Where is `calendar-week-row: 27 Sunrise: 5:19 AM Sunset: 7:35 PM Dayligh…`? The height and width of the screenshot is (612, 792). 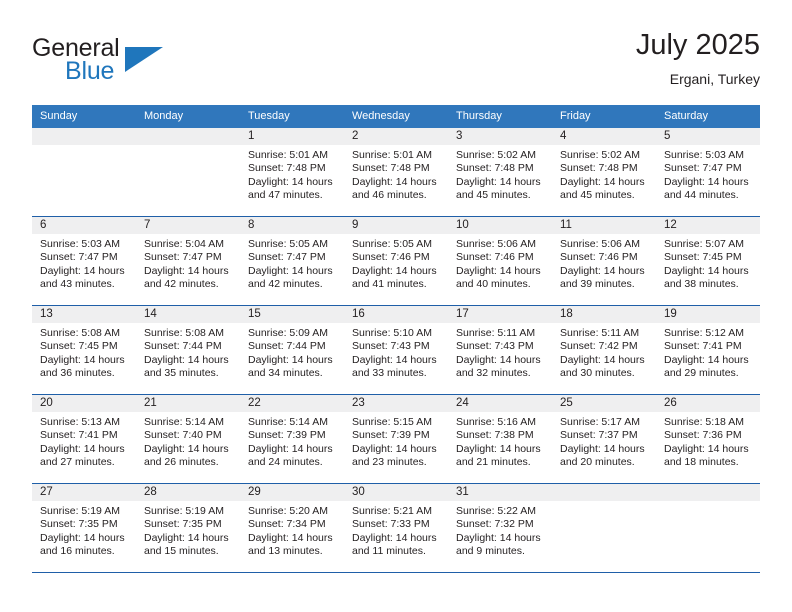 calendar-week-row: 27 Sunrise: 5:19 AM Sunset: 7:35 PM Dayligh… is located at coordinates (396, 527).